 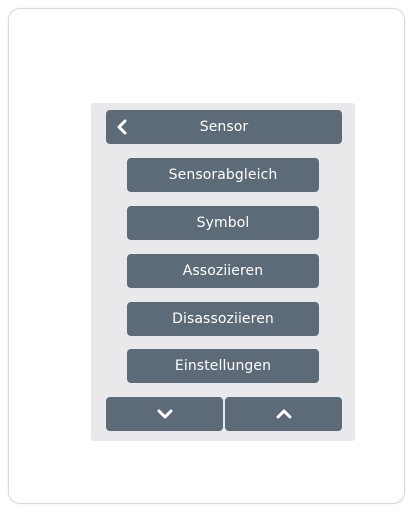 I want to click on header-title: Sensor, so click(x=224, y=127).